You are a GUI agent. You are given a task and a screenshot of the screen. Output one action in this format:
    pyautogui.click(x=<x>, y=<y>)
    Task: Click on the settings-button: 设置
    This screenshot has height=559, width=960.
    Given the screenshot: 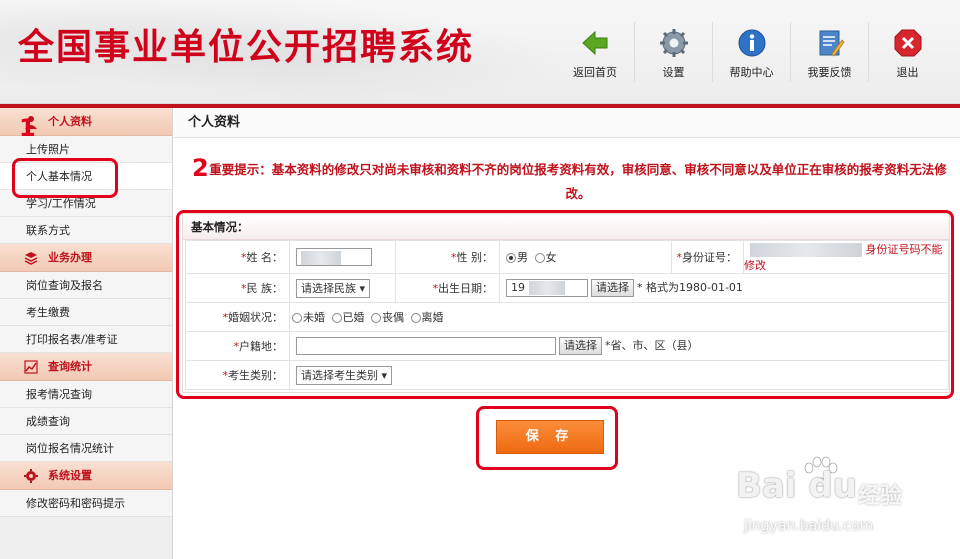 What is the action you would take?
    pyautogui.click(x=673, y=52)
    